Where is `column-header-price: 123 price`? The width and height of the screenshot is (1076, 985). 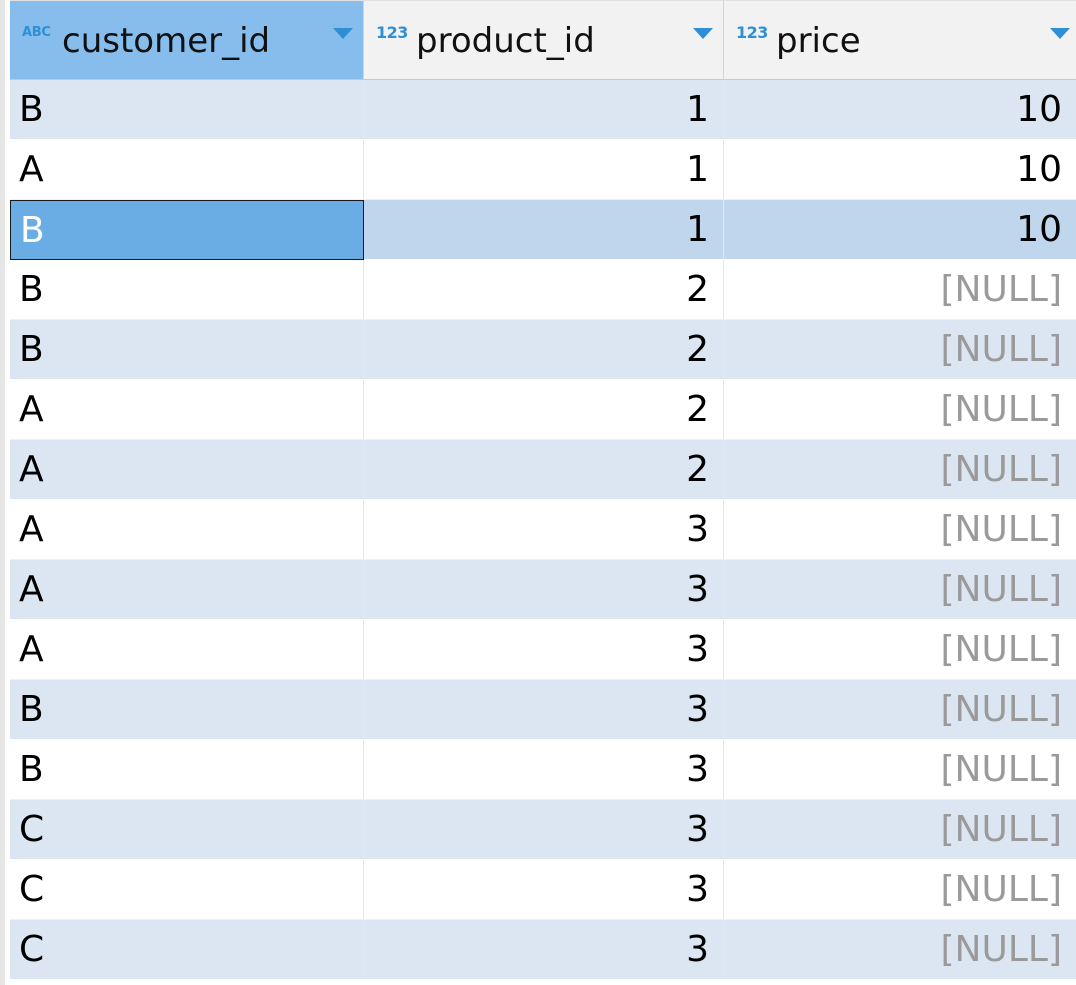 column-header-price: 123 price is located at coordinates (900, 40).